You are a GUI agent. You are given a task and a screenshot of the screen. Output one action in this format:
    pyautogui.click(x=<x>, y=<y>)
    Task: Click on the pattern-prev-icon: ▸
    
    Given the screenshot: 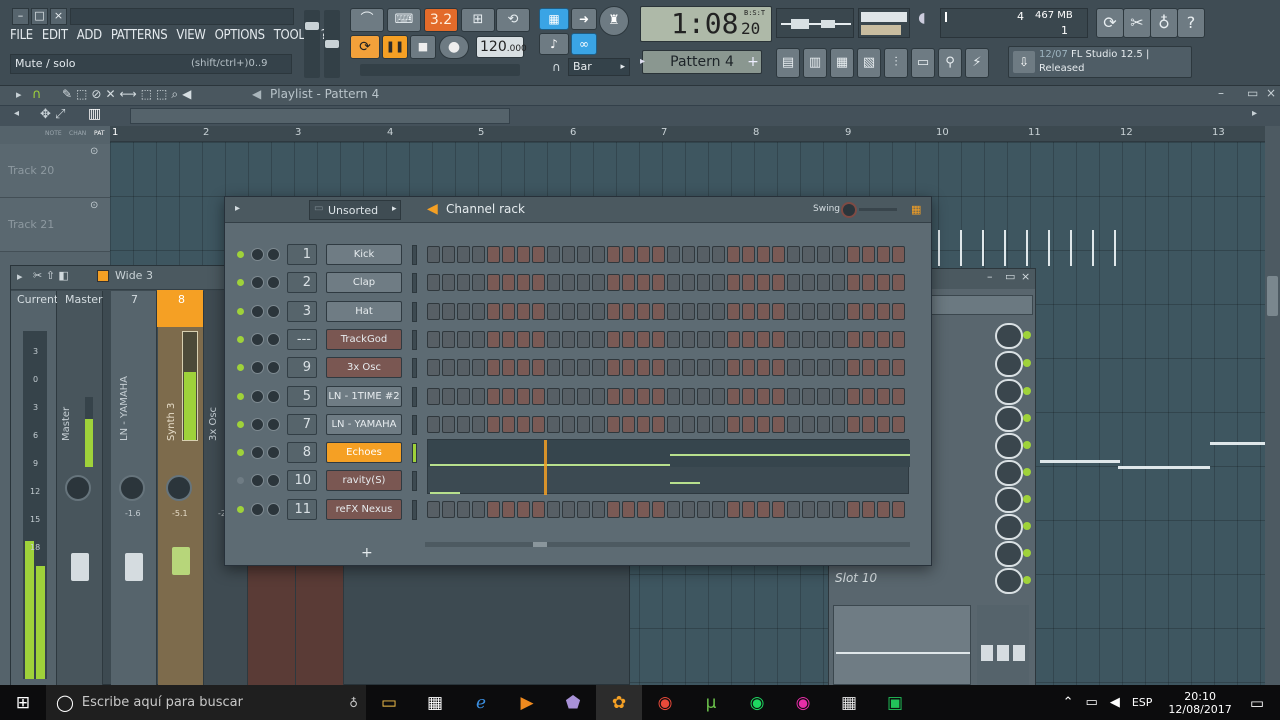 What is the action you would take?
    pyautogui.click(x=647, y=62)
    